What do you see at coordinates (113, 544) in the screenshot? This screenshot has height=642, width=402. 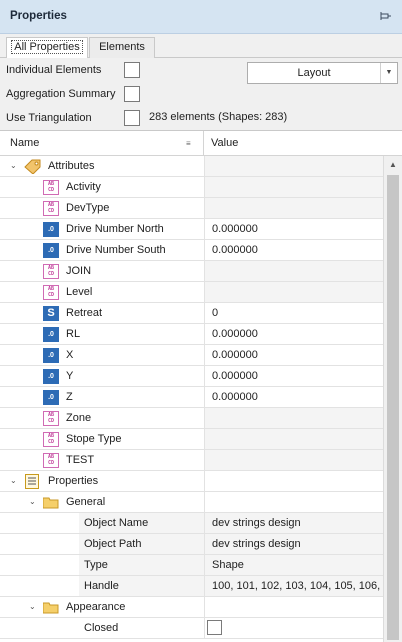 I see `row-name: Object Path` at bounding box center [113, 544].